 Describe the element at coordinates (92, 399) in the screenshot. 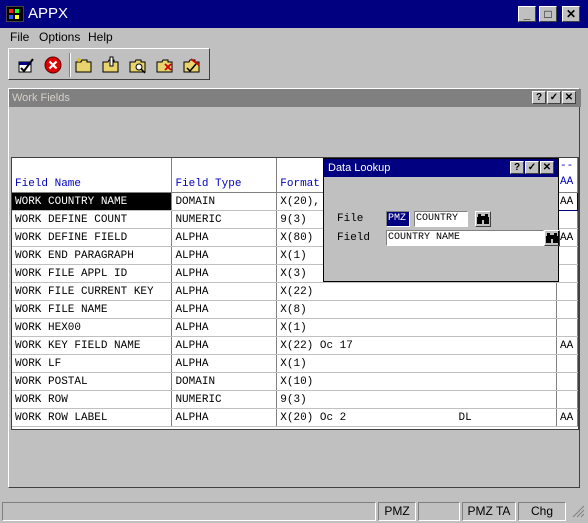

I see `cell-field-name: WORK ROW` at that location.